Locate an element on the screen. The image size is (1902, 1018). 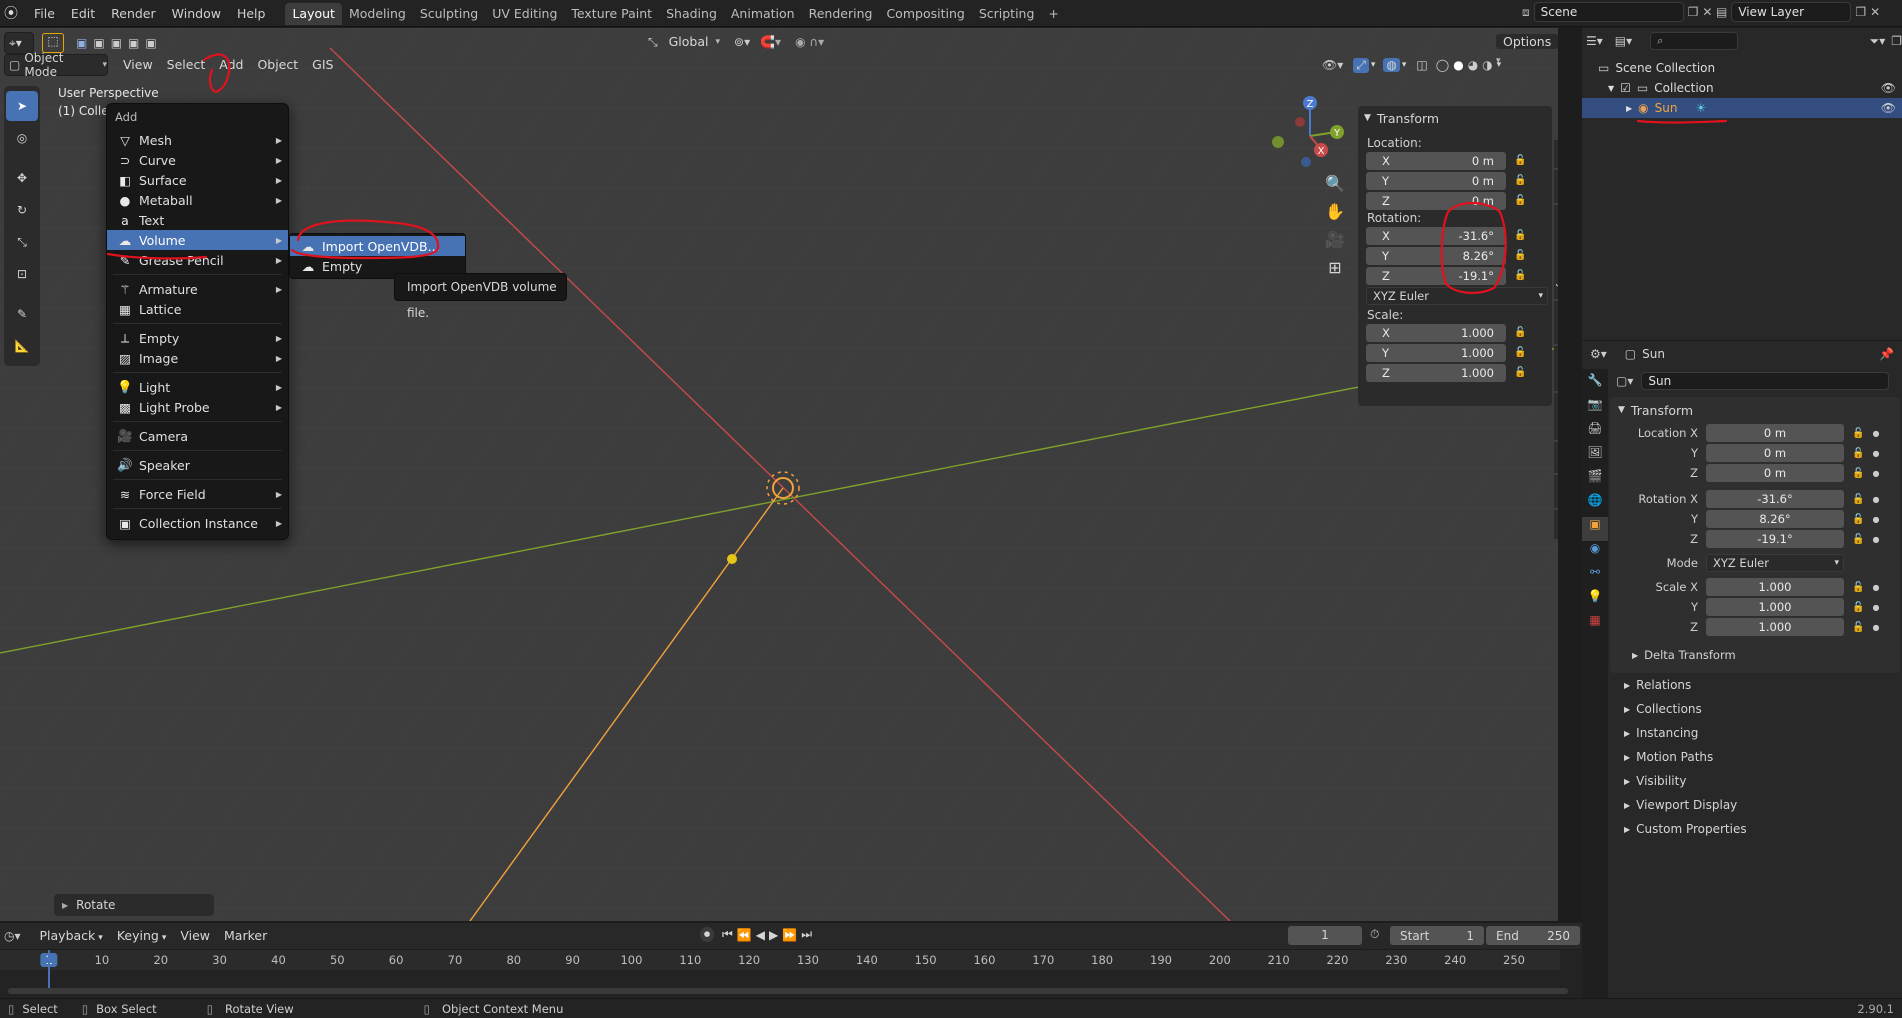
outliner-row-collection: ▼ ☑ ▭ Collection 👁 is located at coordinates (1742, 88).